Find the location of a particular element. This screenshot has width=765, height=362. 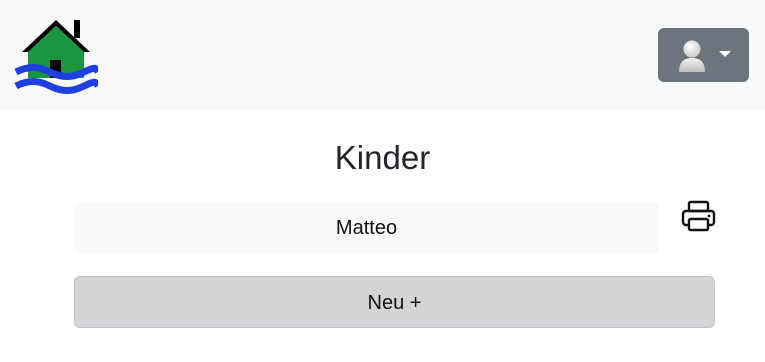

page-title: Kinder is located at coordinates (382, 157).